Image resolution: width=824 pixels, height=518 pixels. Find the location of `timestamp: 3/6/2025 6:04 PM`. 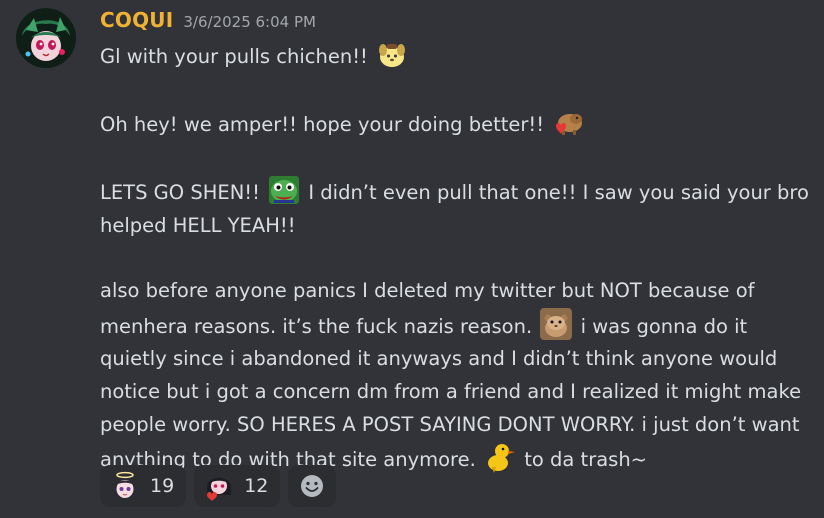

timestamp: 3/6/2025 6:04 PM is located at coordinates (249, 22).